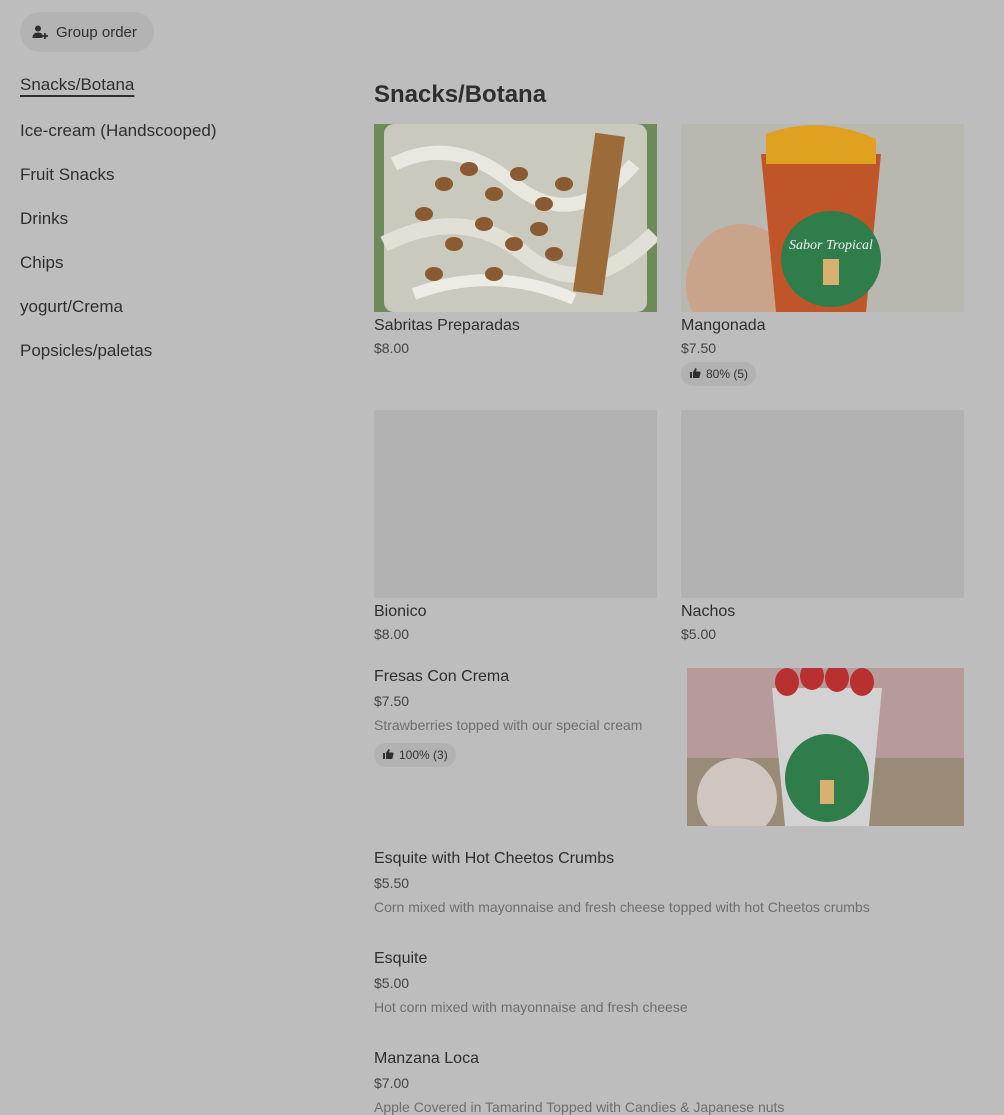 Image resolution: width=1004 pixels, height=1115 pixels. What do you see at coordinates (400, 611) in the screenshot?
I see `item-name: Bionico` at bounding box center [400, 611].